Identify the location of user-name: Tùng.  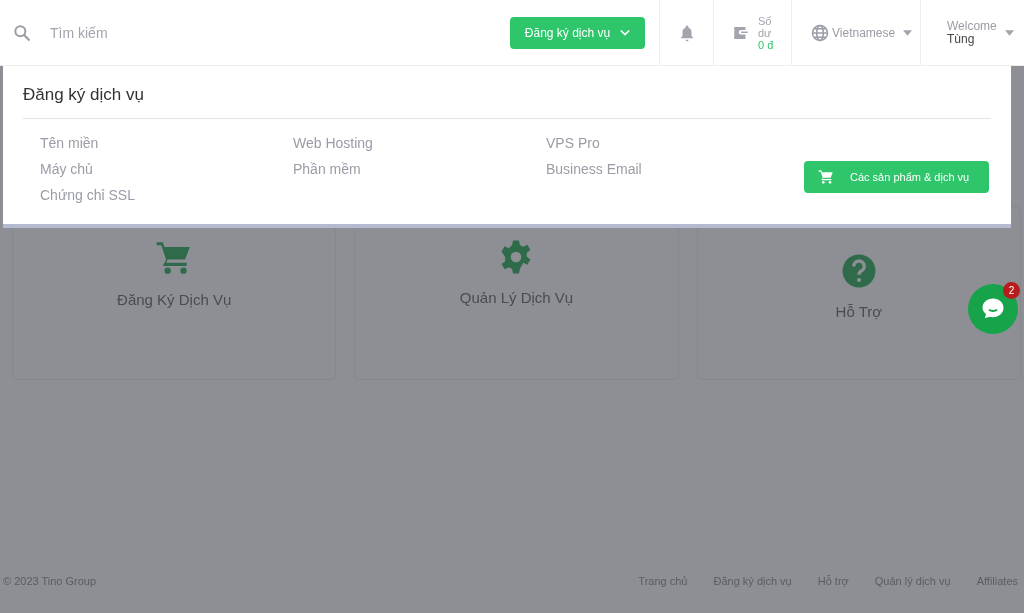
(972, 39).